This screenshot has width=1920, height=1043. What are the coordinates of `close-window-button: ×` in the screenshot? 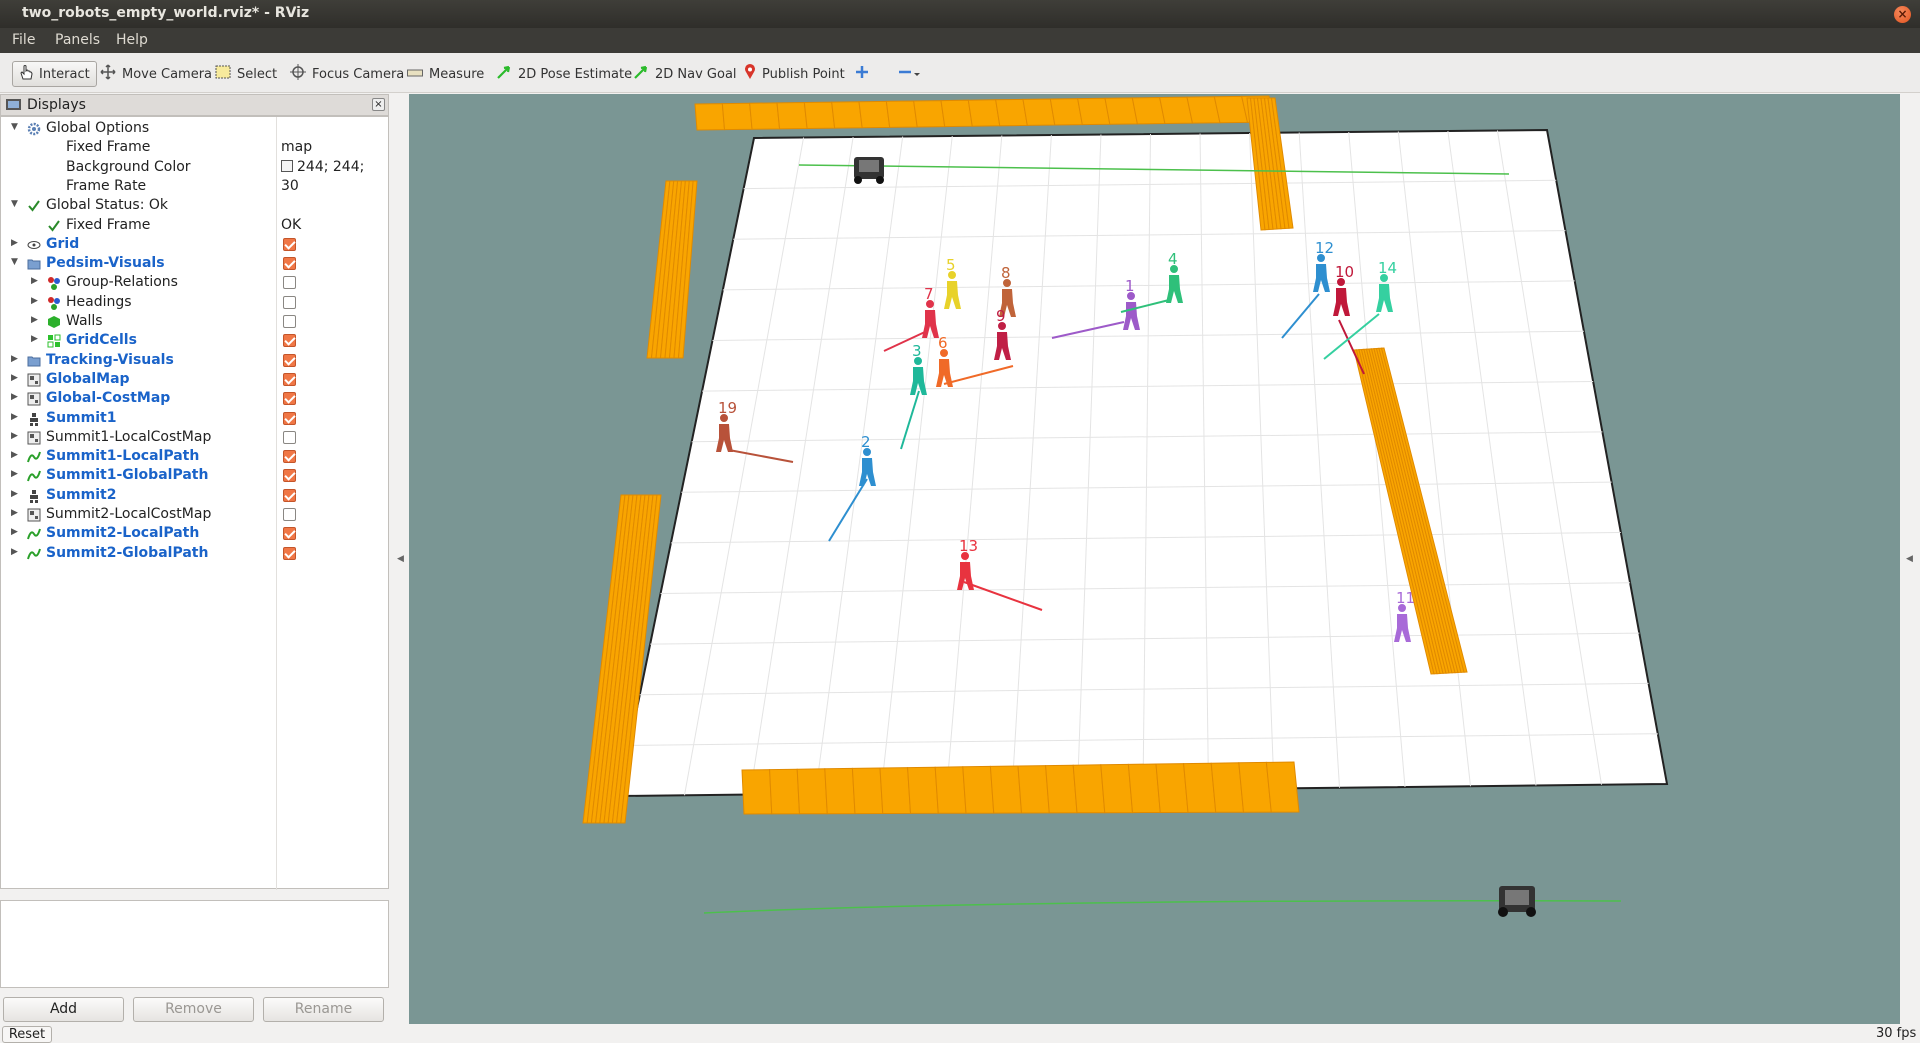 It's located at (1902, 14).